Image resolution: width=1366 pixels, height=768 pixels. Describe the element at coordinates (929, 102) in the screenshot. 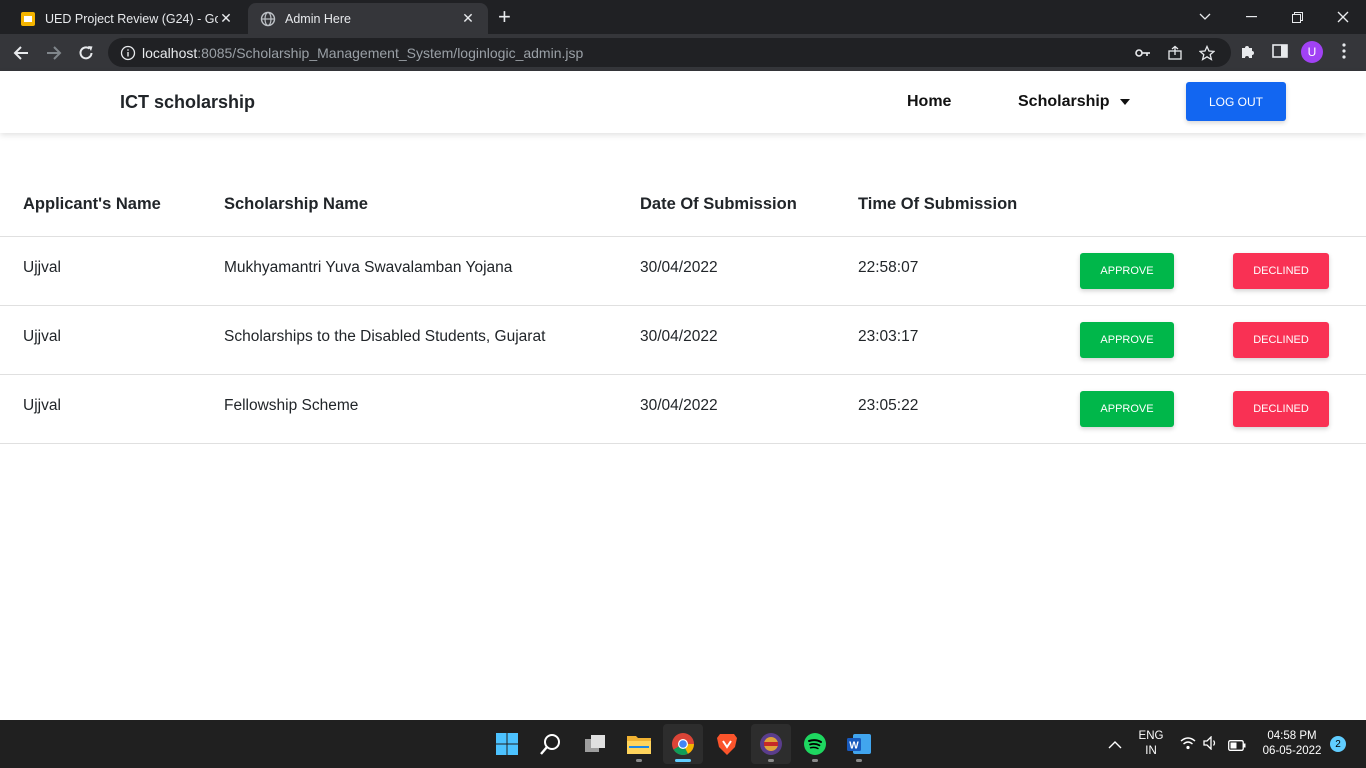

I see `nav-link-home: Home` at that location.